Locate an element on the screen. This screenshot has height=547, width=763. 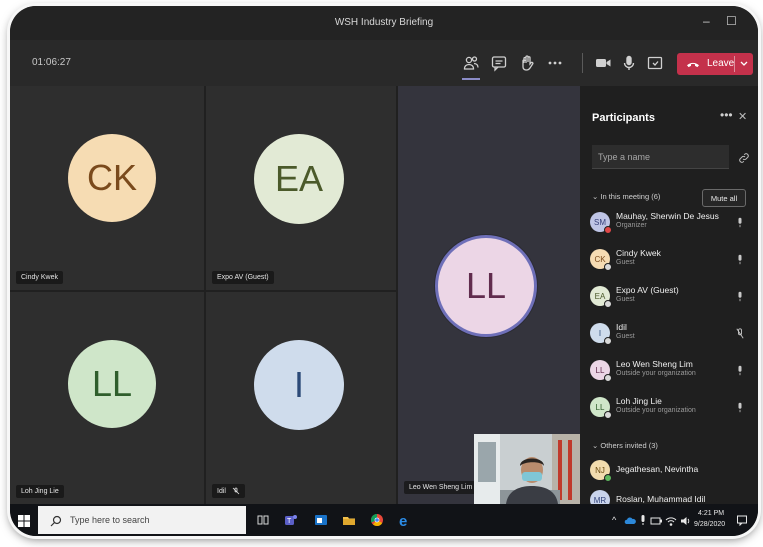
maximize-button: ☐ is located at coordinates (731, 21).